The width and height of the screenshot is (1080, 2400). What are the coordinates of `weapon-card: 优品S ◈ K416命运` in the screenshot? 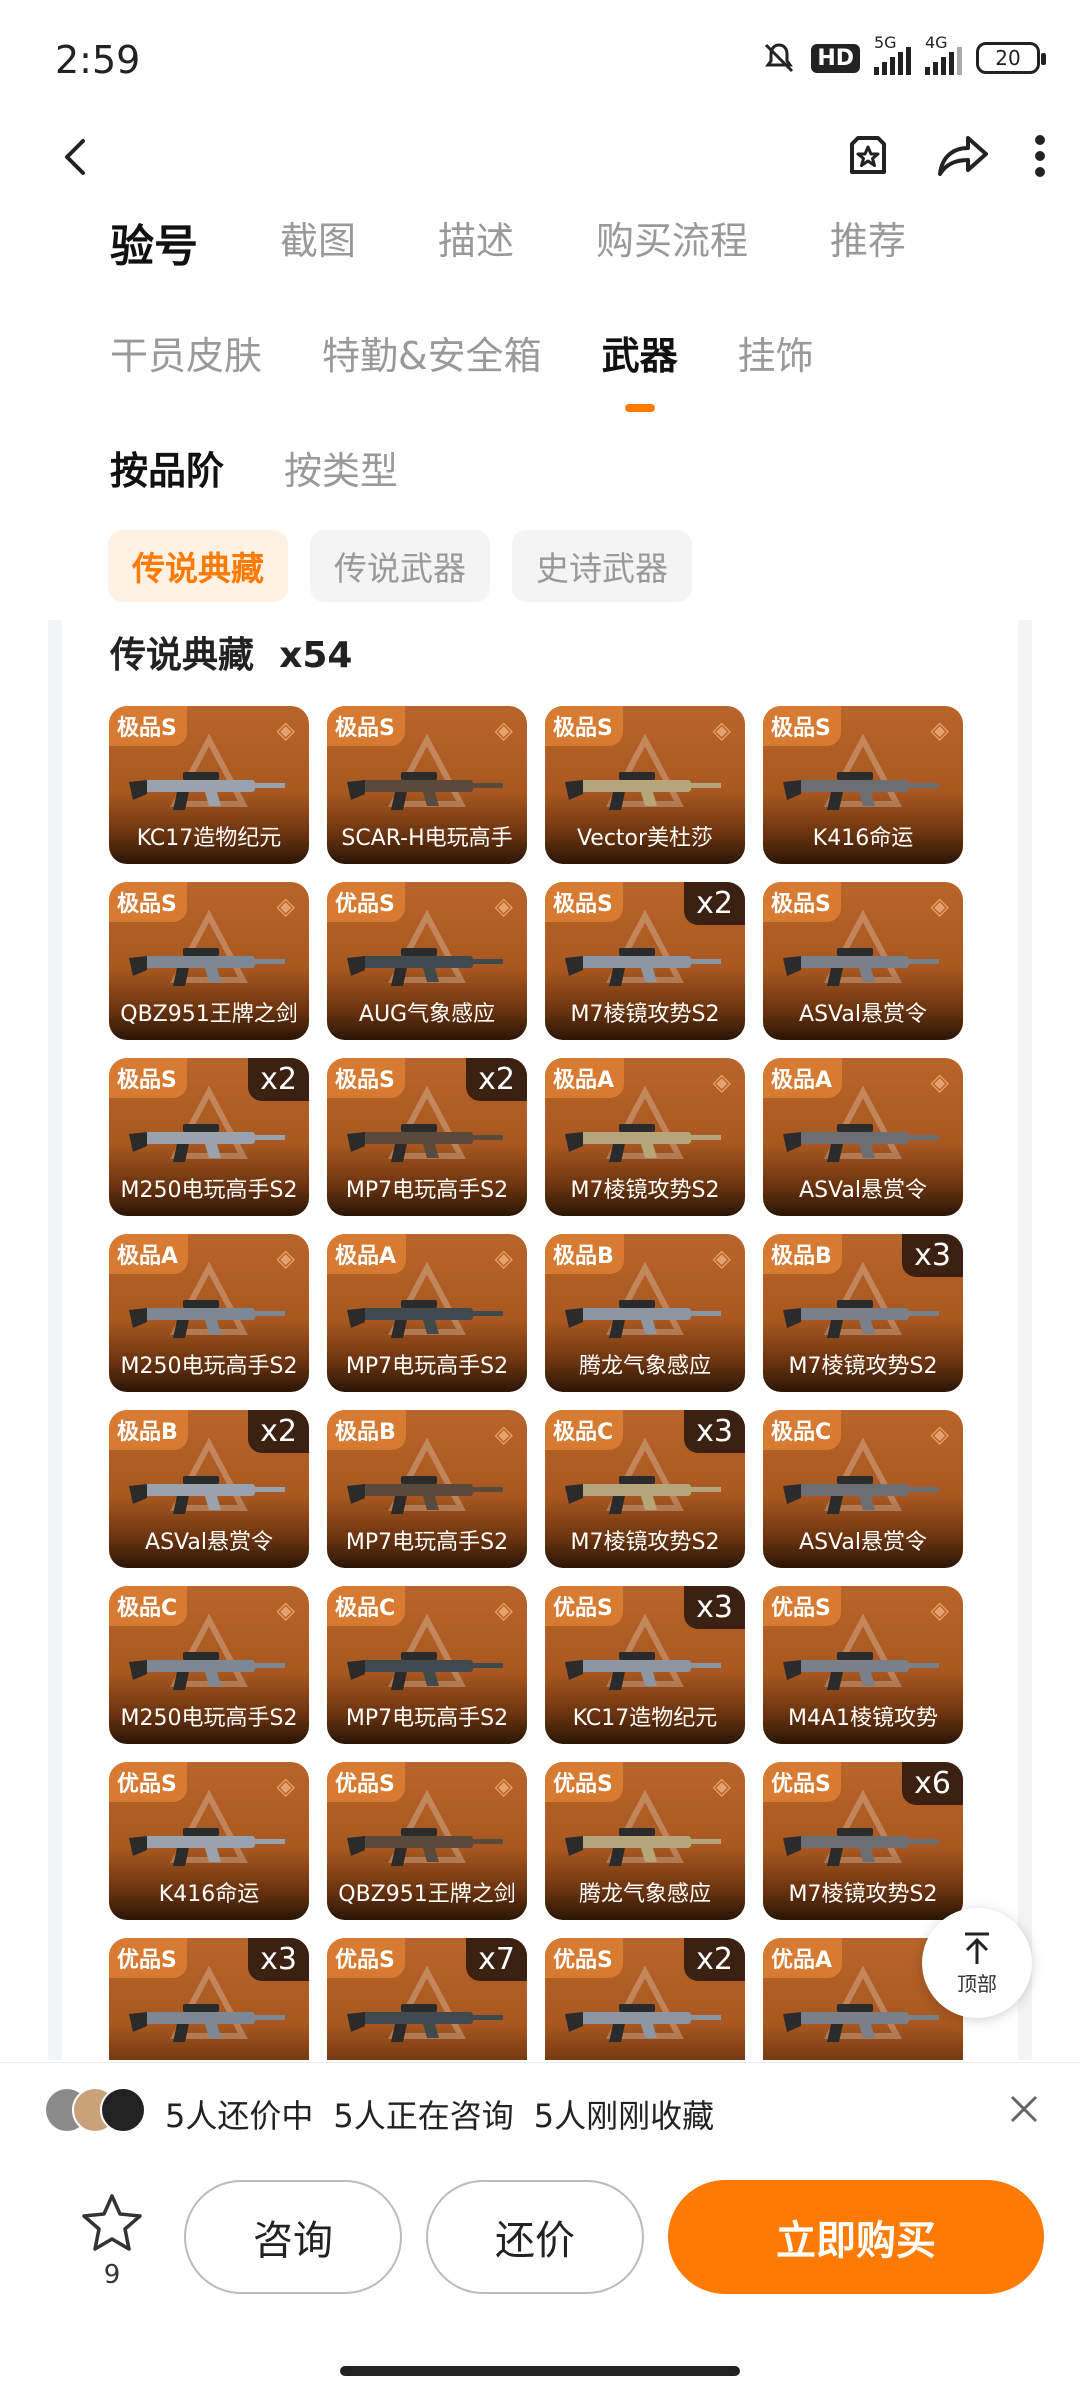 It's located at (209, 1841).